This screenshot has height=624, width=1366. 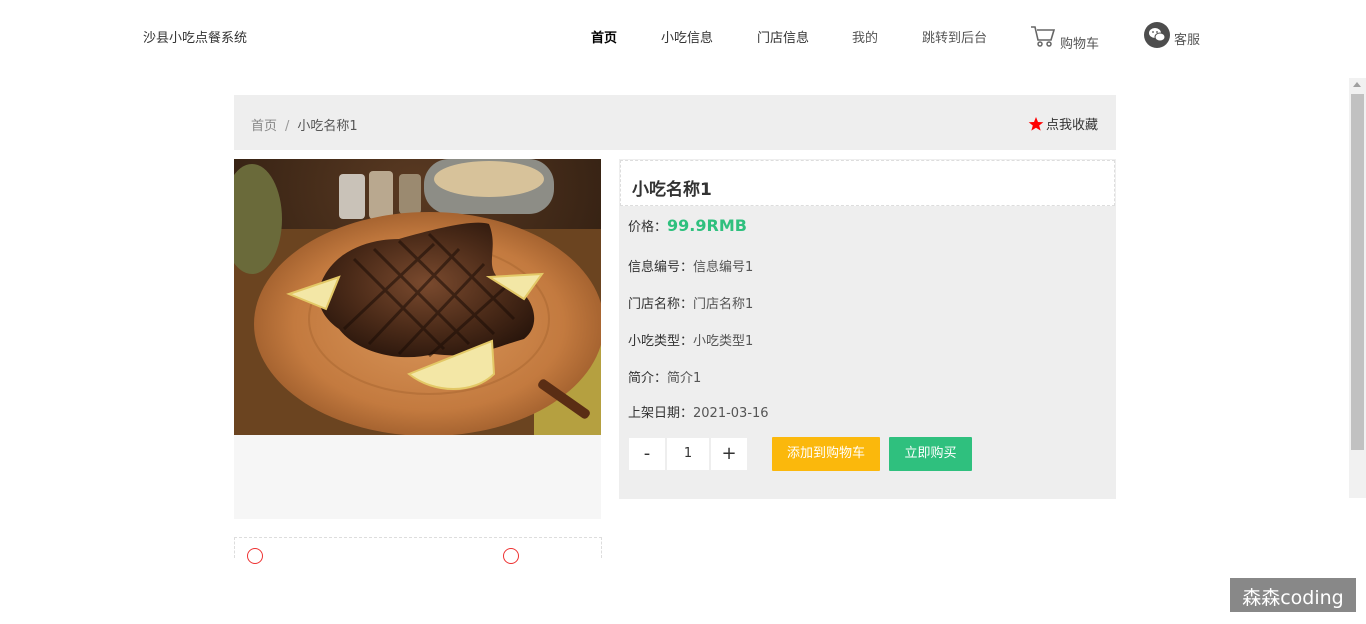 What do you see at coordinates (418, 550) in the screenshot?
I see `related-panel` at bounding box center [418, 550].